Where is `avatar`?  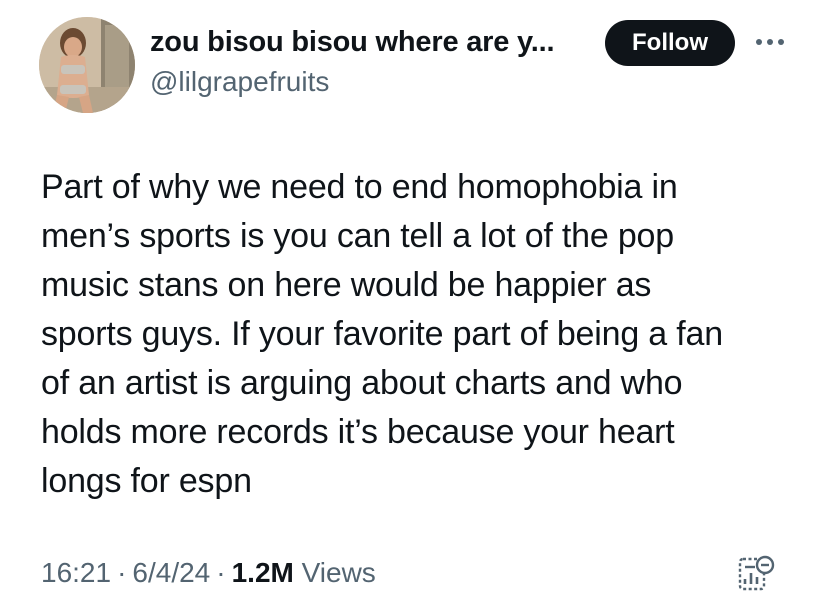
avatar is located at coordinates (87, 65).